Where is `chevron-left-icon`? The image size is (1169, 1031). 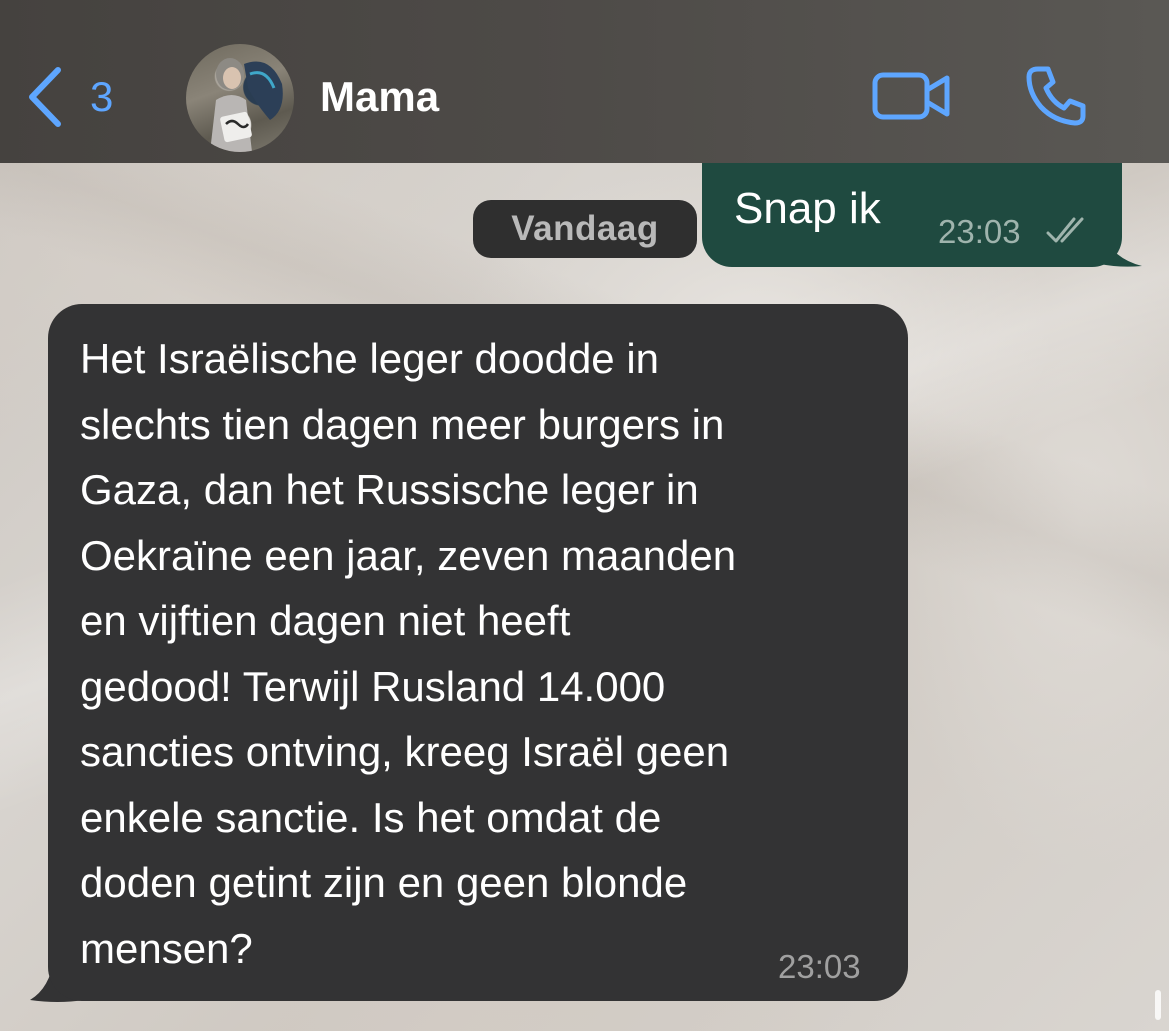 chevron-left-icon is located at coordinates (45, 97).